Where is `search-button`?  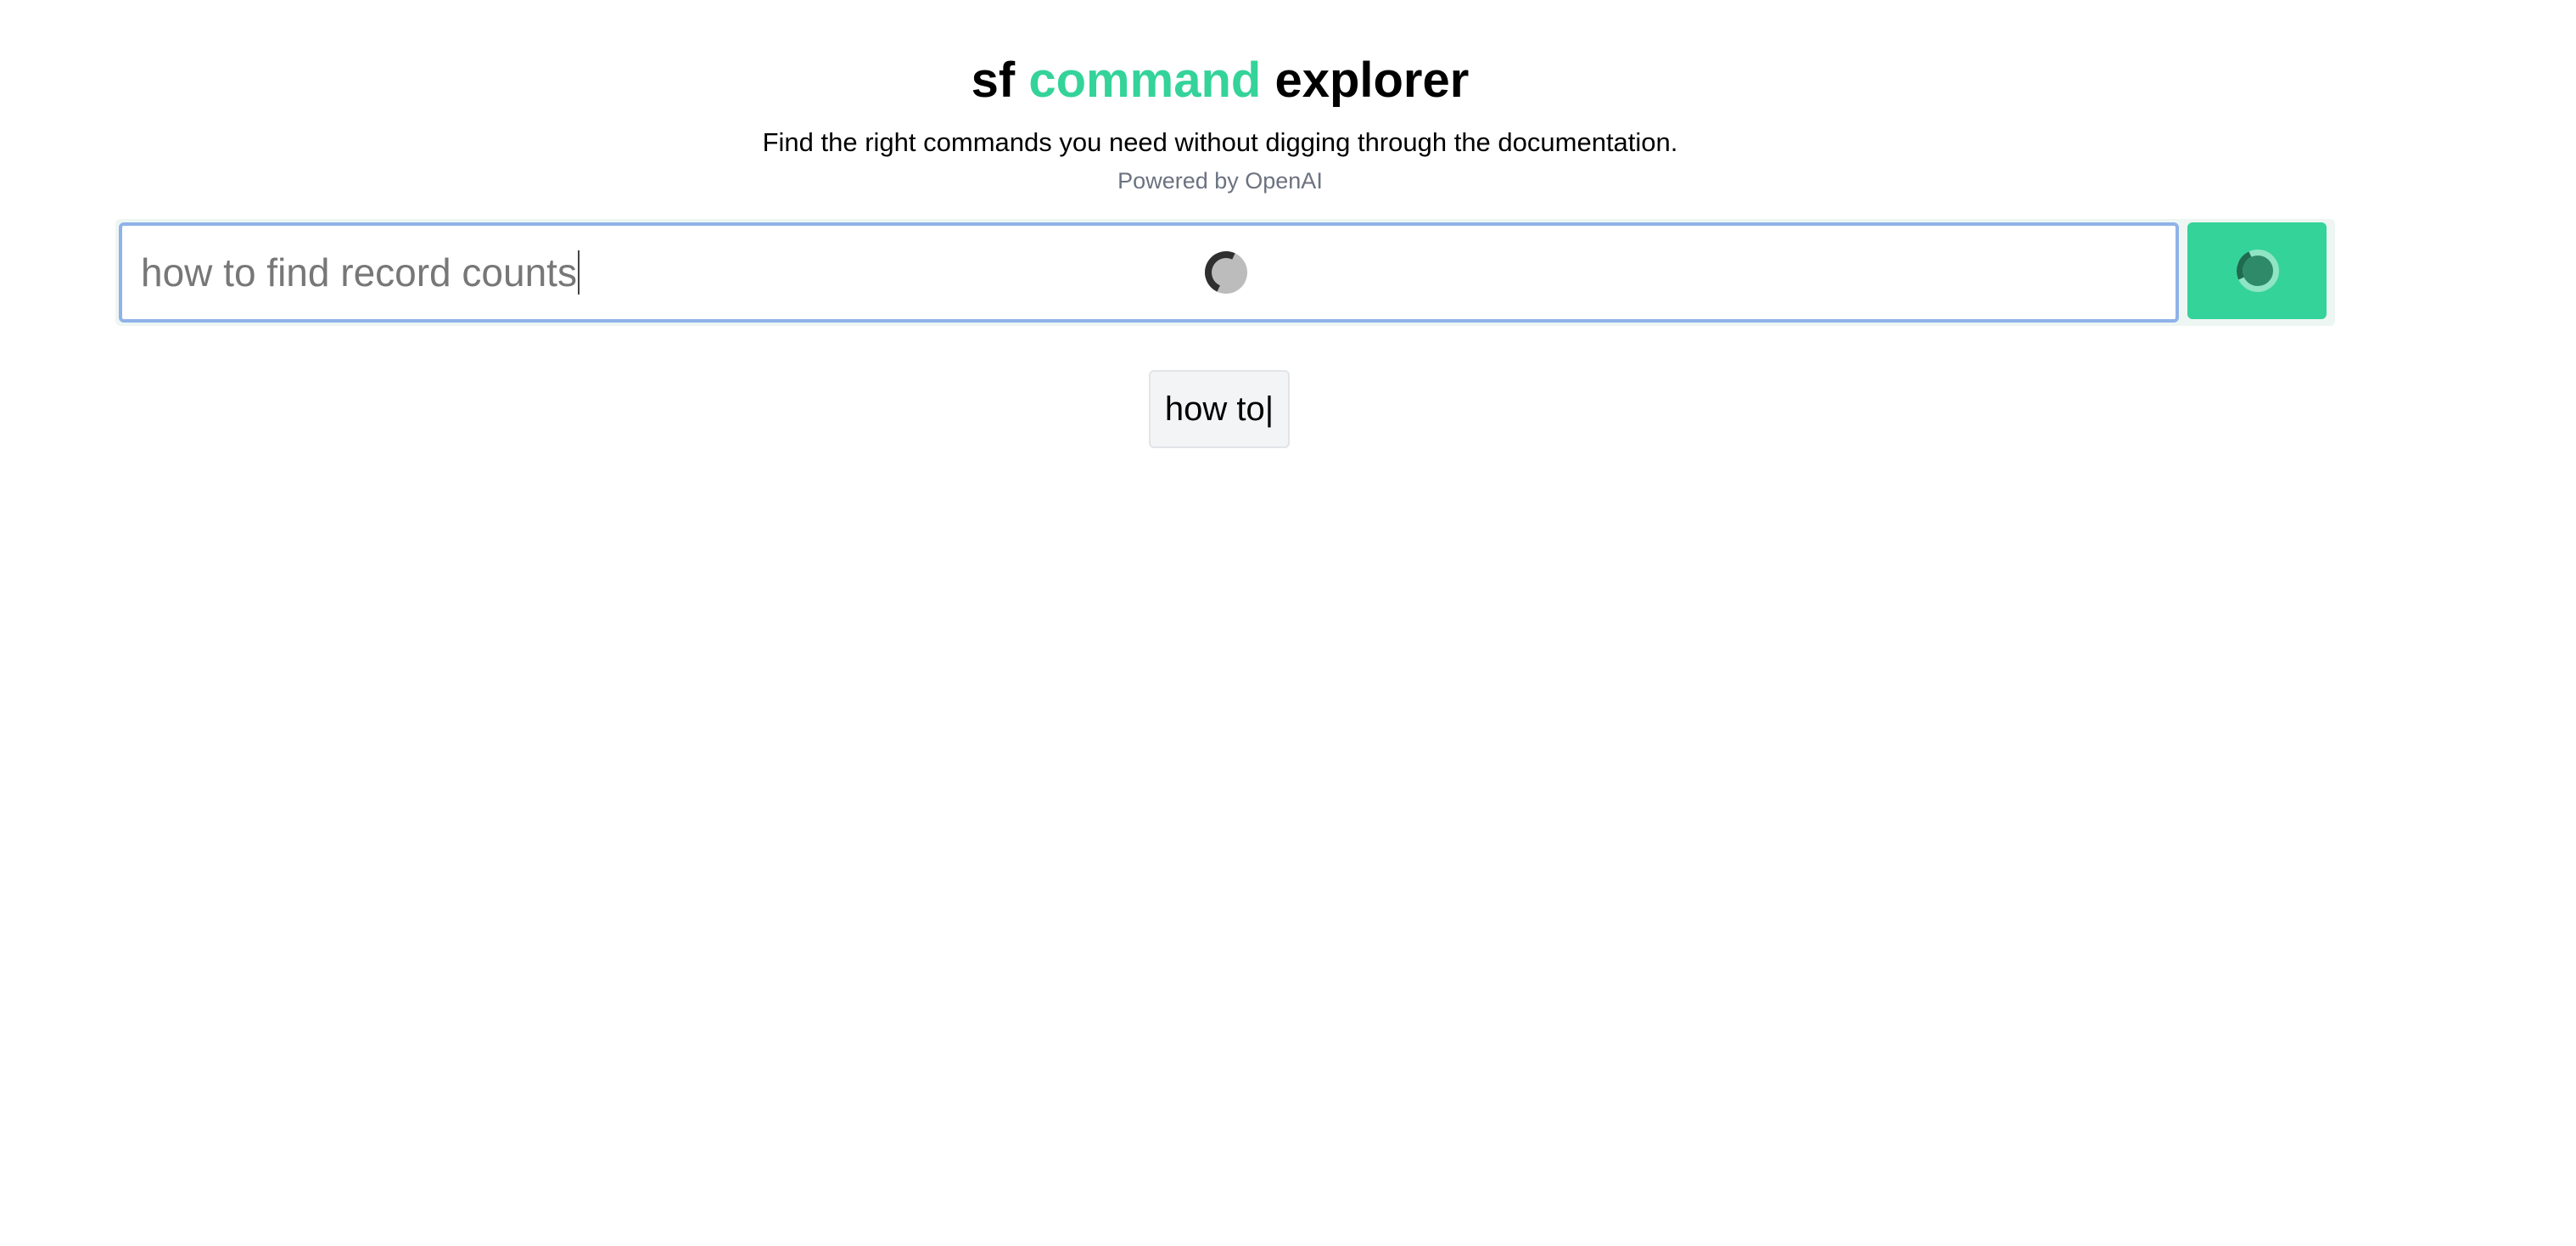
search-button is located at coordinates (2257, 270).